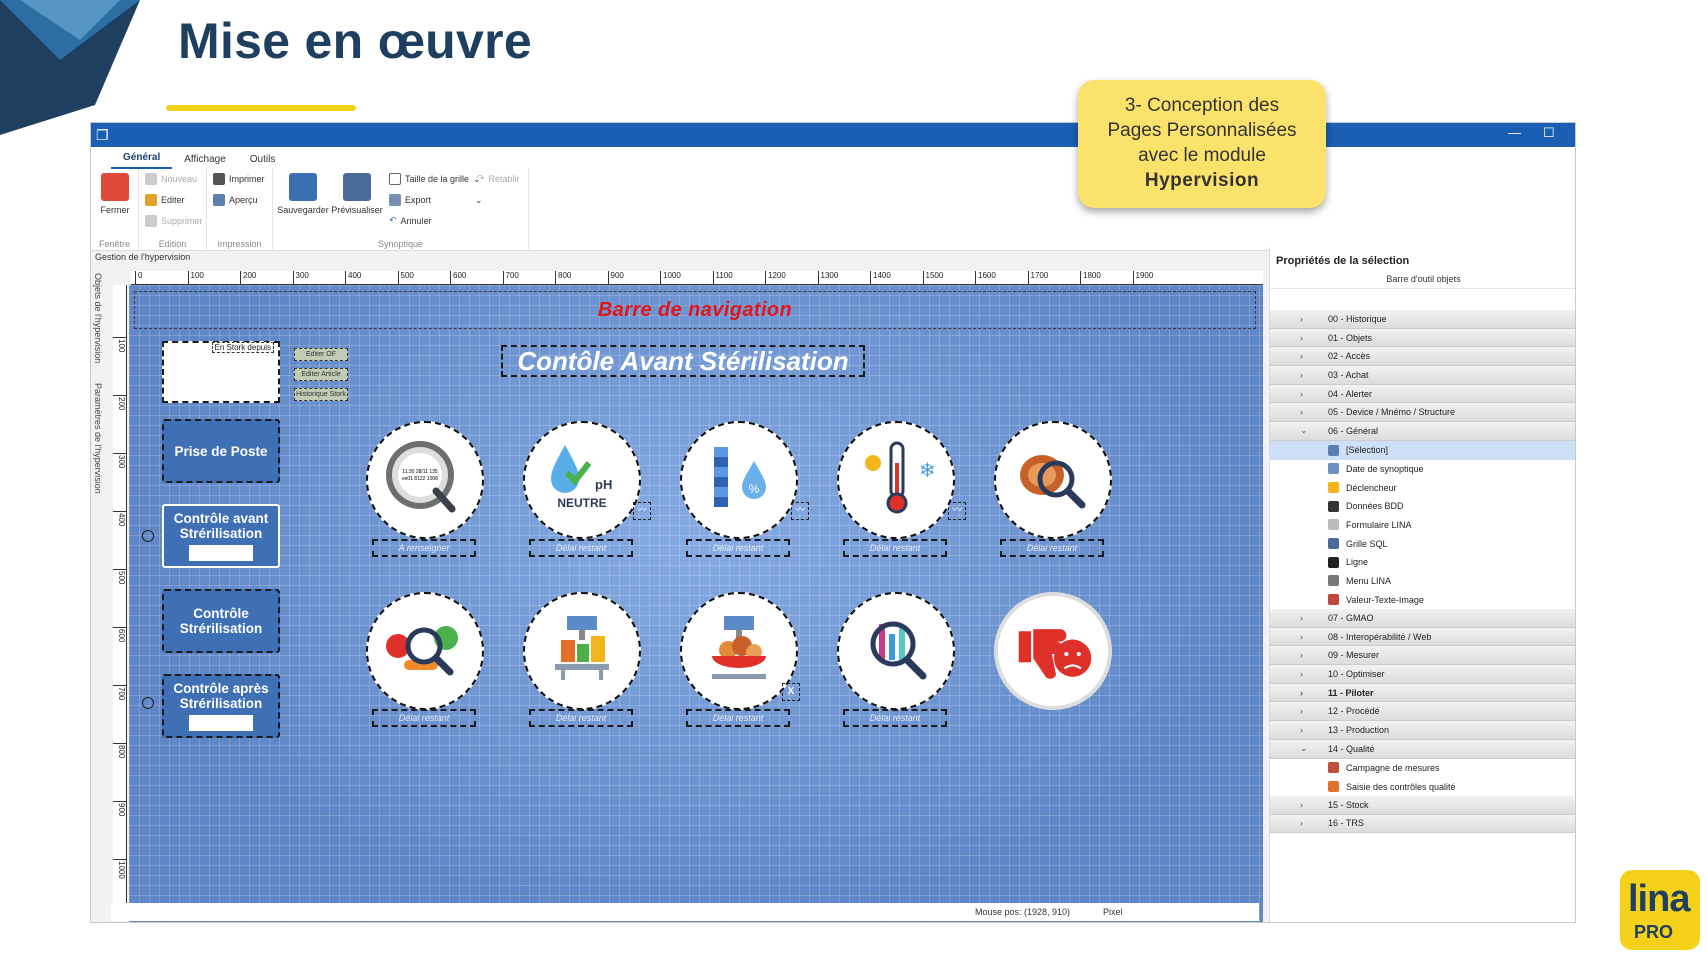  Describe the element at coordinates (1422, 543) in the screenshot. I see `tree-item: Grille SQL` at that location.